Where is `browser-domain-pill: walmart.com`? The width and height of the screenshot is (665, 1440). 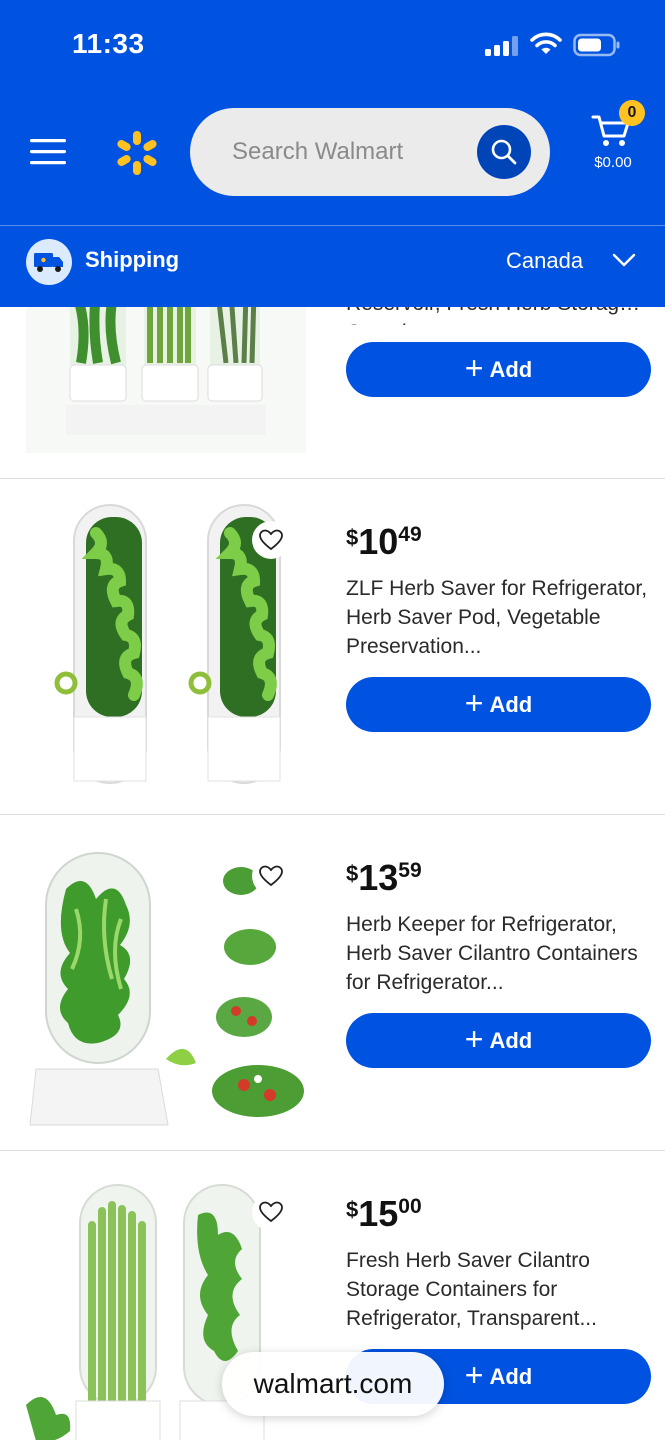 browser-domain-pill: walmart.com is located at coordinates (333, 1384).